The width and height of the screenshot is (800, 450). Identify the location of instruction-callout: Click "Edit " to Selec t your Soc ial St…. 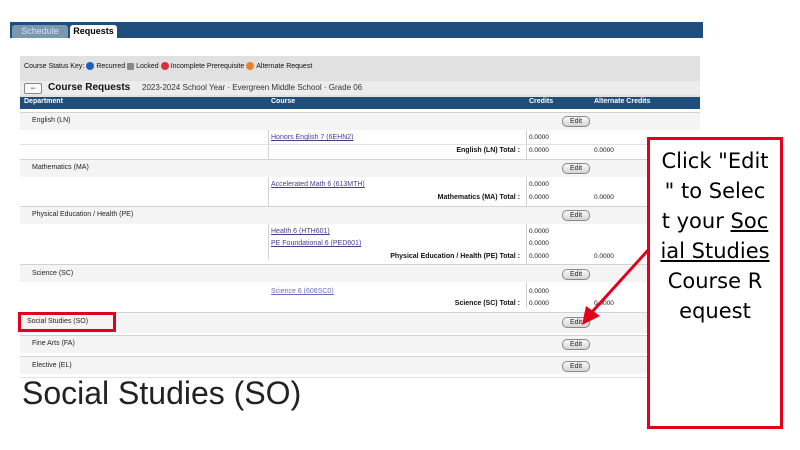
(715, 283).